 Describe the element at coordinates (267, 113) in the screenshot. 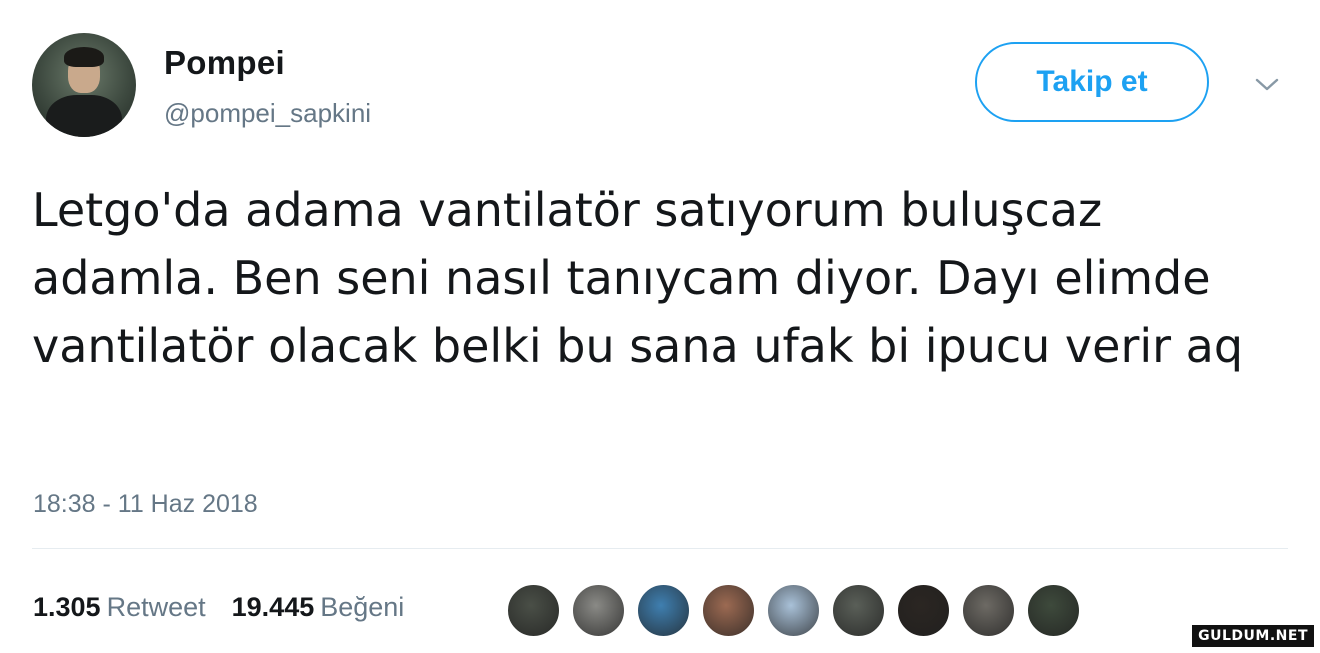

I see `author-handle: @pompei_sapkini` at that location.